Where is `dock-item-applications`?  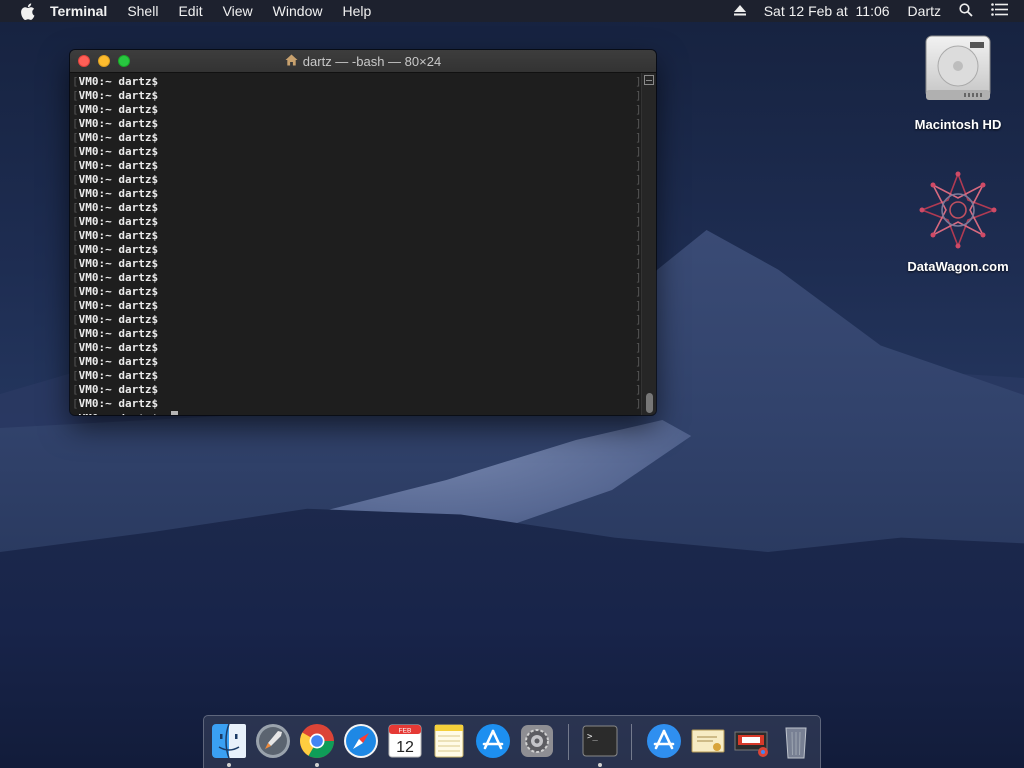 dock-item-applications is located at coordinates (664, 741).